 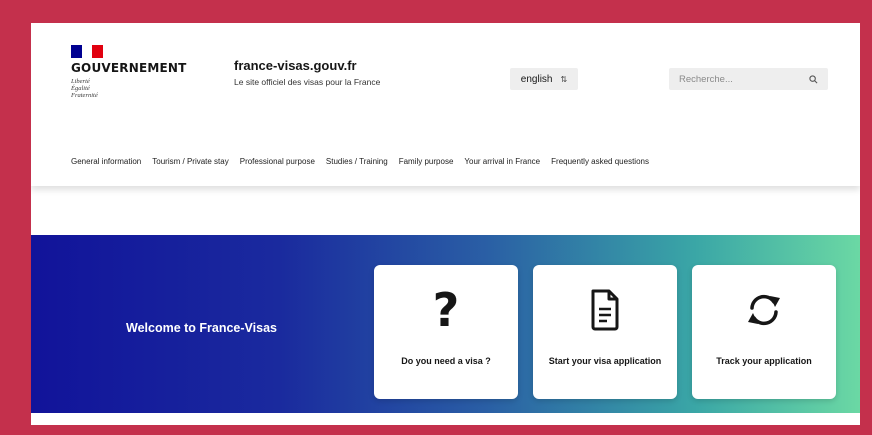 What do you see at coordinates (106, 161) in the screenshot?
I see `nav-item-general-information: General information` at bounding box center [106, 161].